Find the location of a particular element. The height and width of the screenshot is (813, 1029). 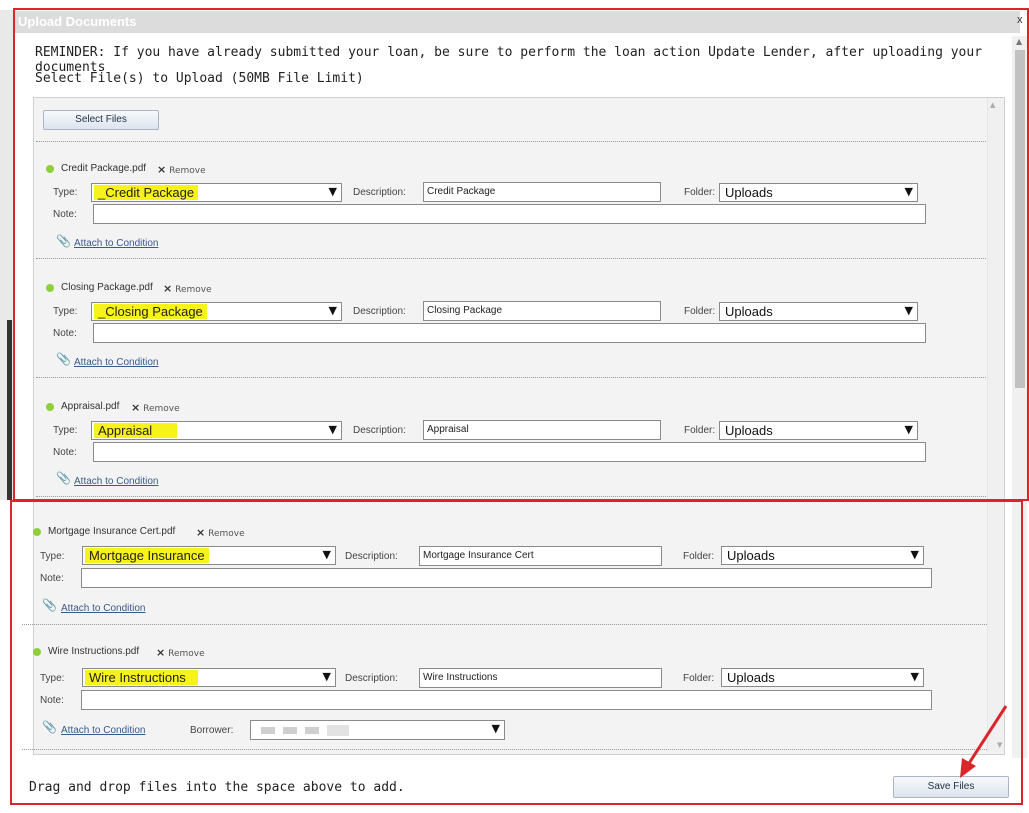

annotation-arrow is located at coordinates (984, 741).